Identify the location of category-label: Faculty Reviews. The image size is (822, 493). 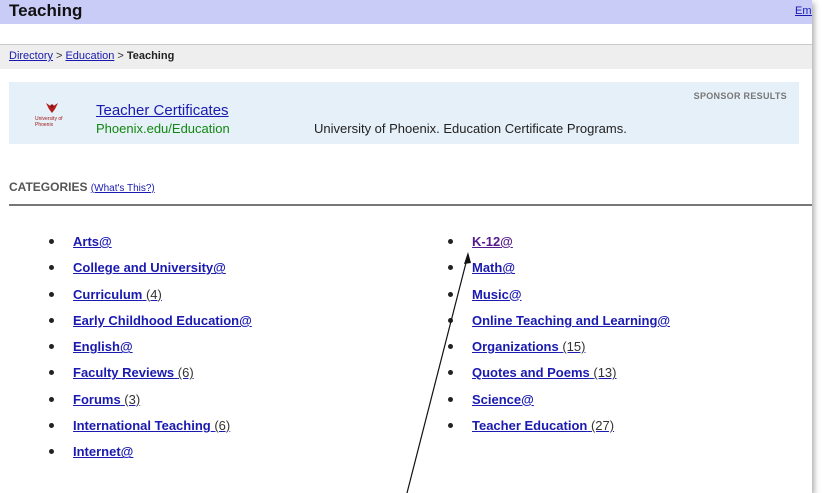
(124, 373).